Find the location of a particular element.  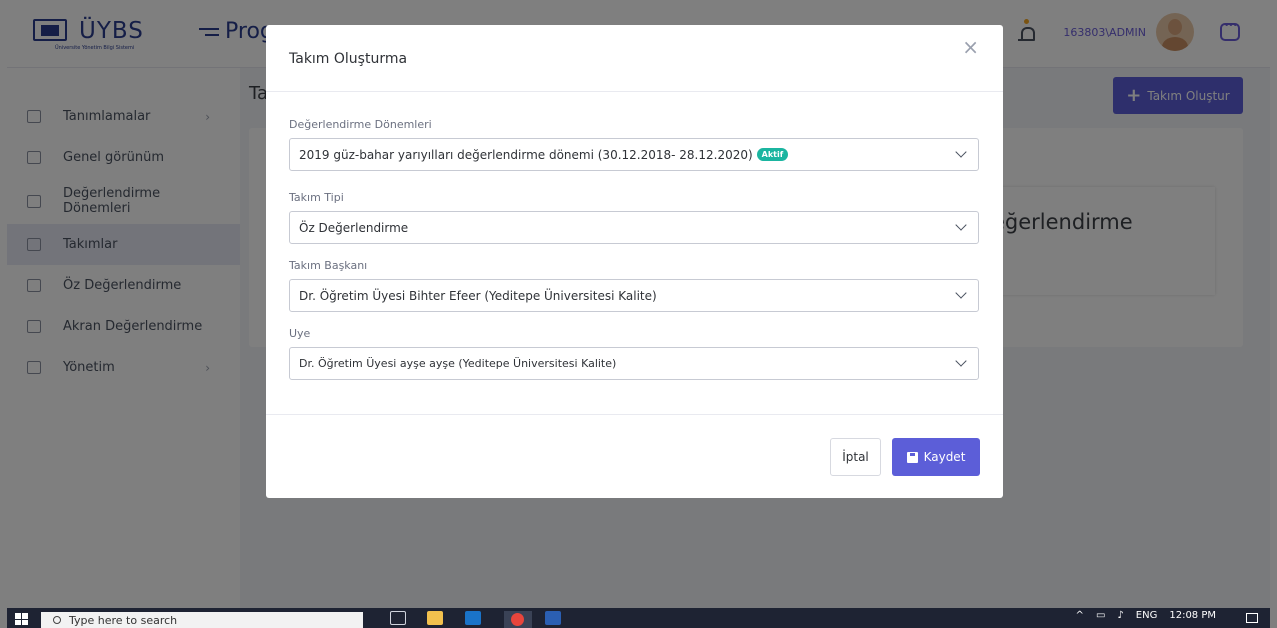

member-label: Uye is located at coordinates (300, 333).